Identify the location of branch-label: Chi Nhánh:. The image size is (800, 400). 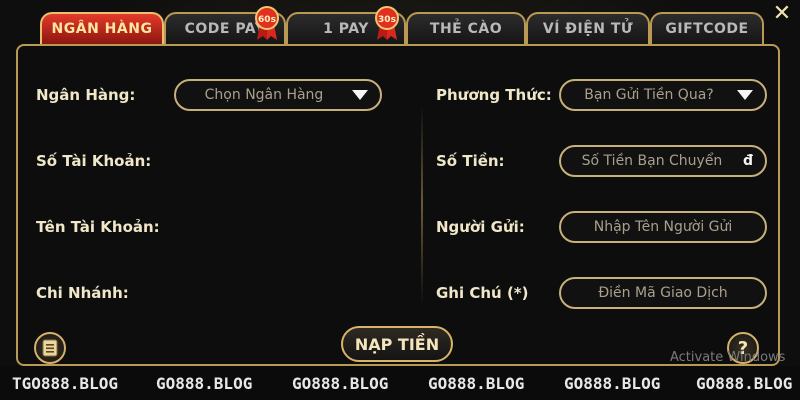
(82, 293).